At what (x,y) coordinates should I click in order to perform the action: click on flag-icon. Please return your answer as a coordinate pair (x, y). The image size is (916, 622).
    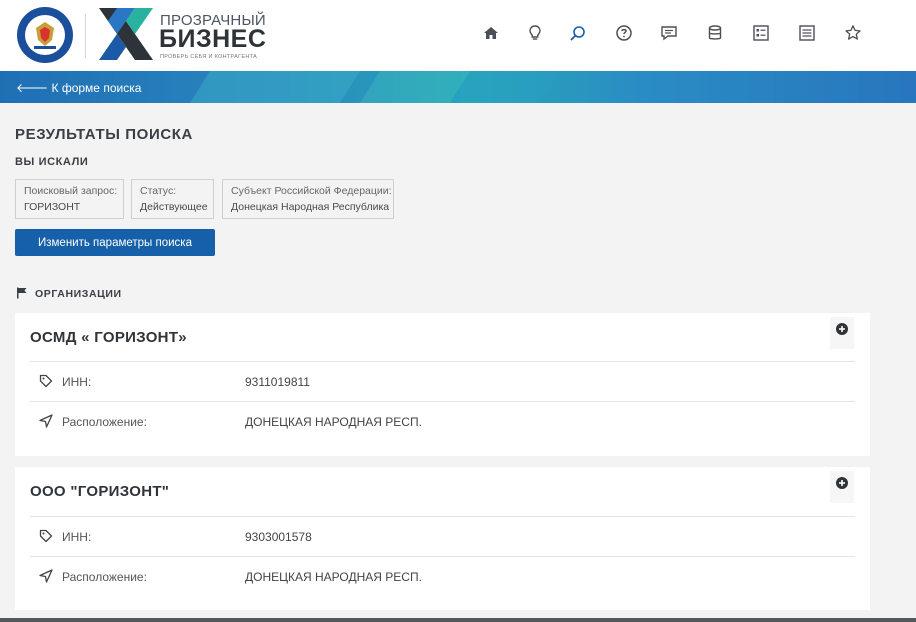
    Looking at the image, I should click on (22, 293).